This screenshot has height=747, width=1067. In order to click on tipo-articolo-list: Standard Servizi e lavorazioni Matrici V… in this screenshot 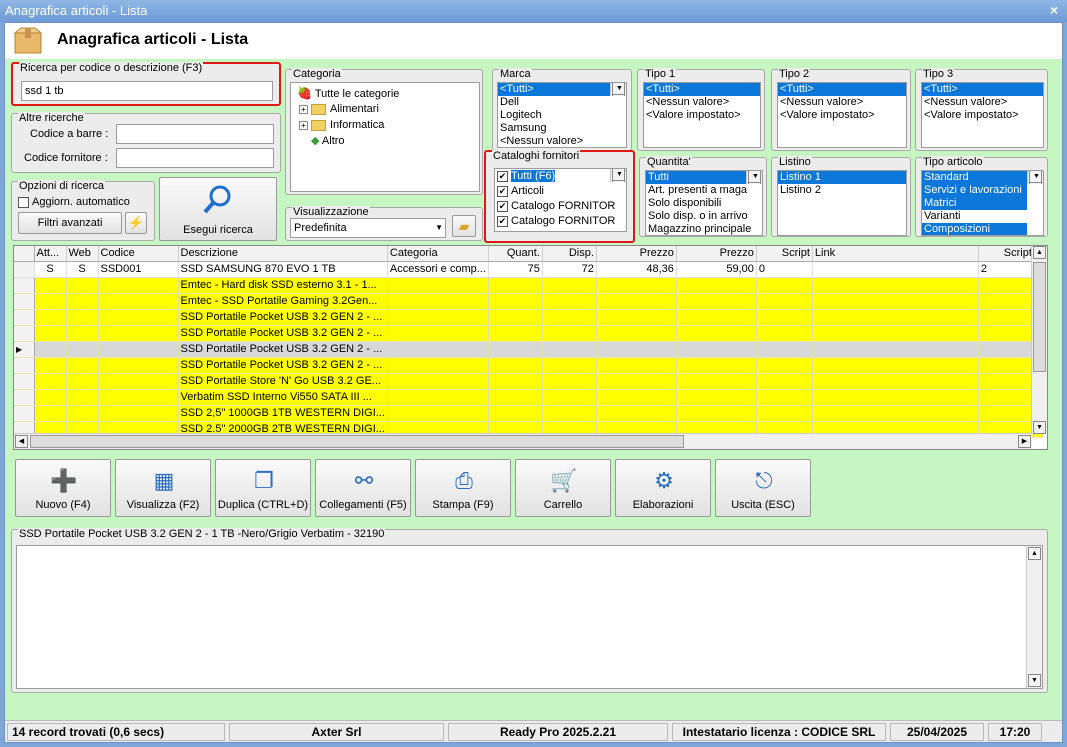, I will do `click(982, 203)`.